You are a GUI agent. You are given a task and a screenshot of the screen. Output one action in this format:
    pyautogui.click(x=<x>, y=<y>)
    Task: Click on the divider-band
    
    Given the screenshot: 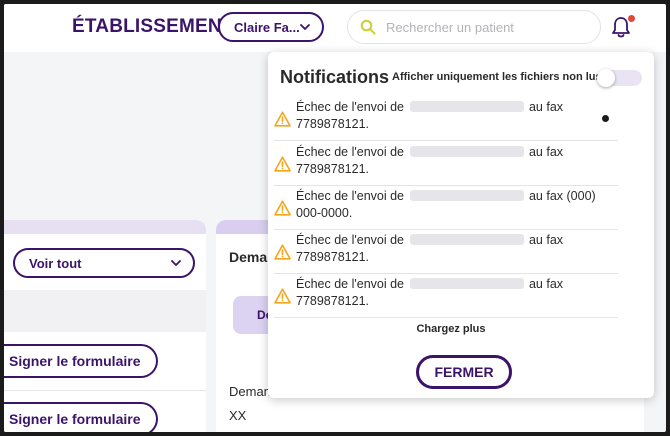 What is the action you would take?
    pyautogui.click(x=105, y=311)
    